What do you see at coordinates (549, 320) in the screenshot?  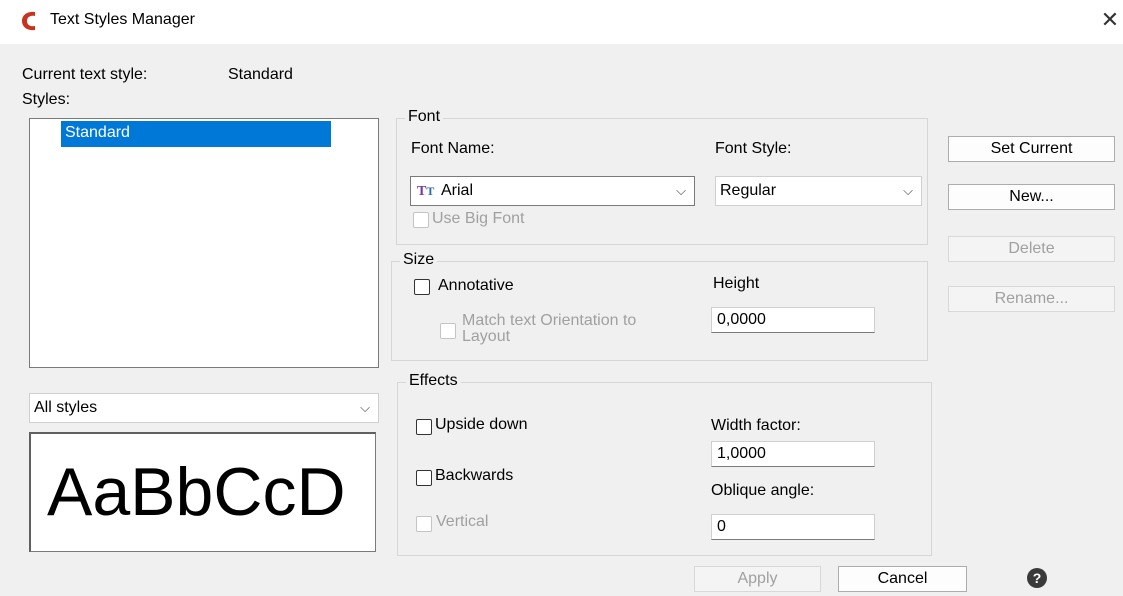 I see `match-orientation-label-line1: Match text Orientation to` at bounding box center [549, 320].